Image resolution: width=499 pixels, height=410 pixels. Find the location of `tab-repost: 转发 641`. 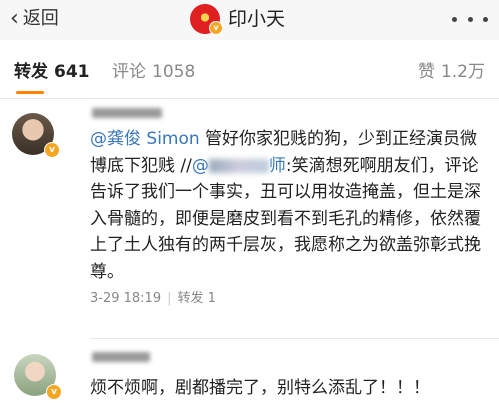

tab-repost: 转发 641 is located at coordinates (52, 72).